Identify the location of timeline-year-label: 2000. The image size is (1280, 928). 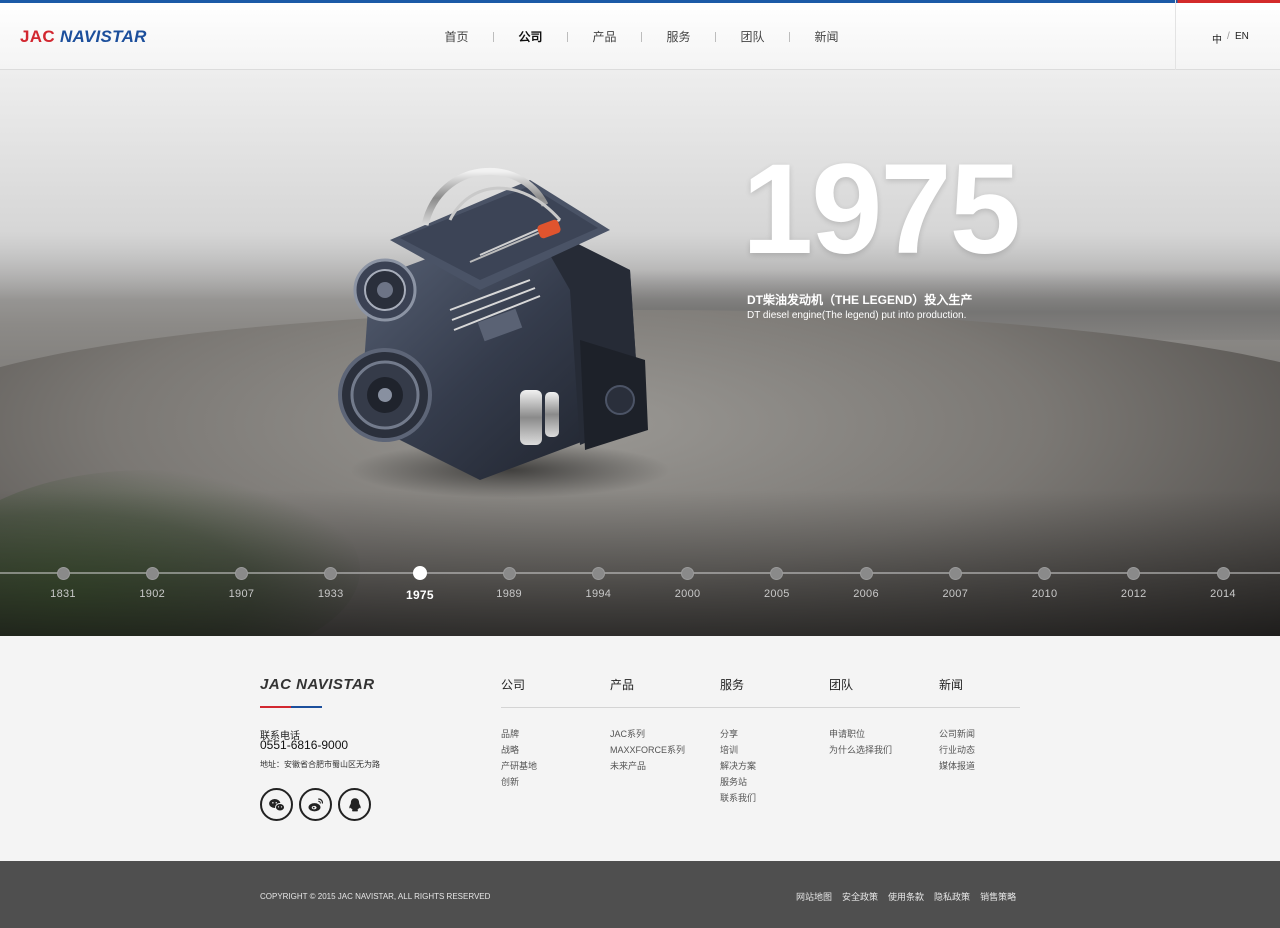
(687, 594).